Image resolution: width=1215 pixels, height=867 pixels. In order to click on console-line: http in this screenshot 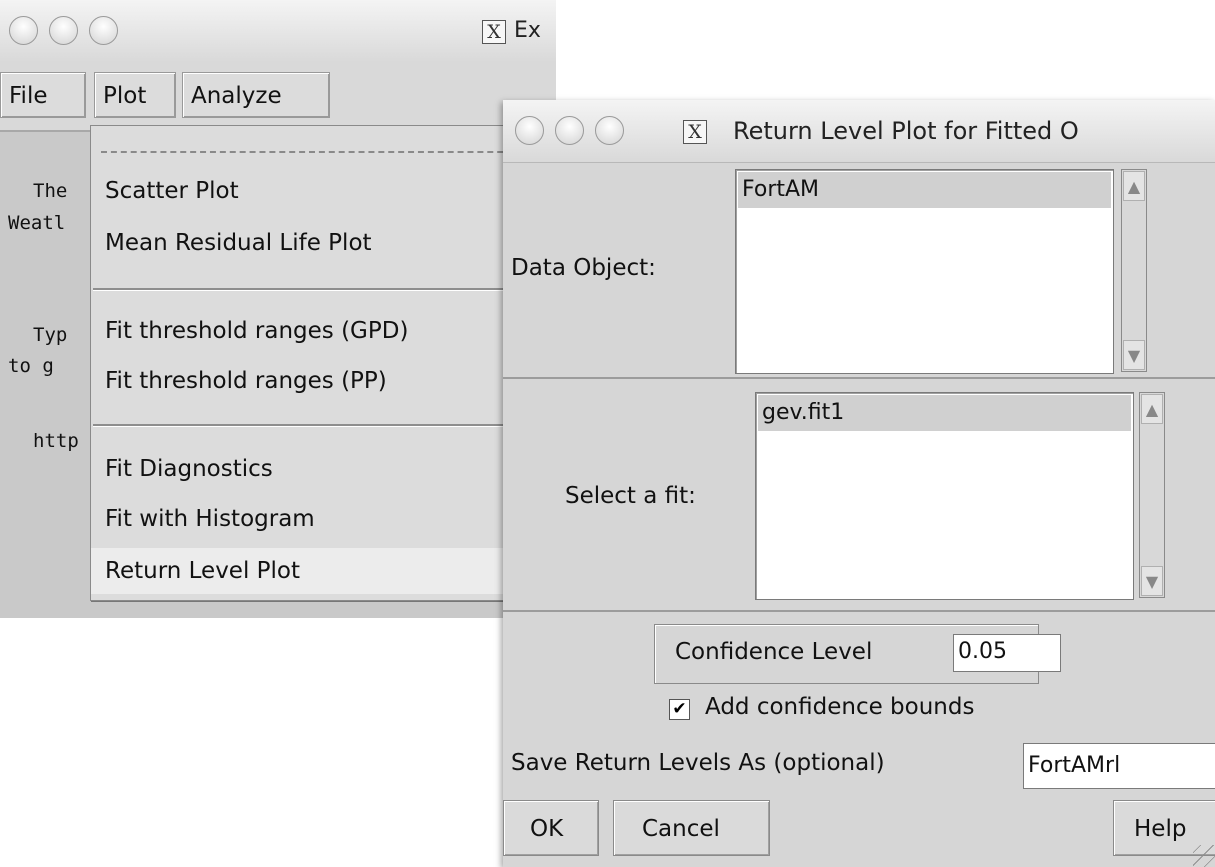, I will do `click(56, 441)`.